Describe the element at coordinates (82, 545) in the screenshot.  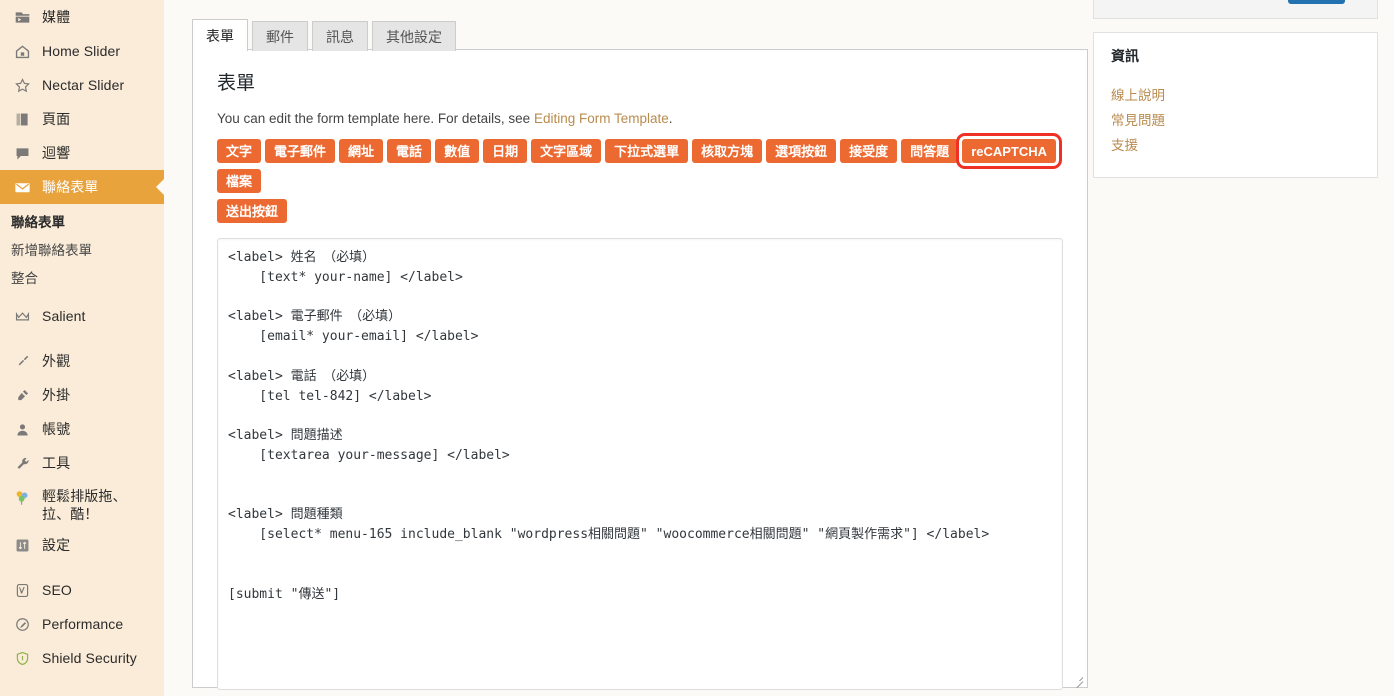
I see `sidebar-item-settings: 設定` at that location.